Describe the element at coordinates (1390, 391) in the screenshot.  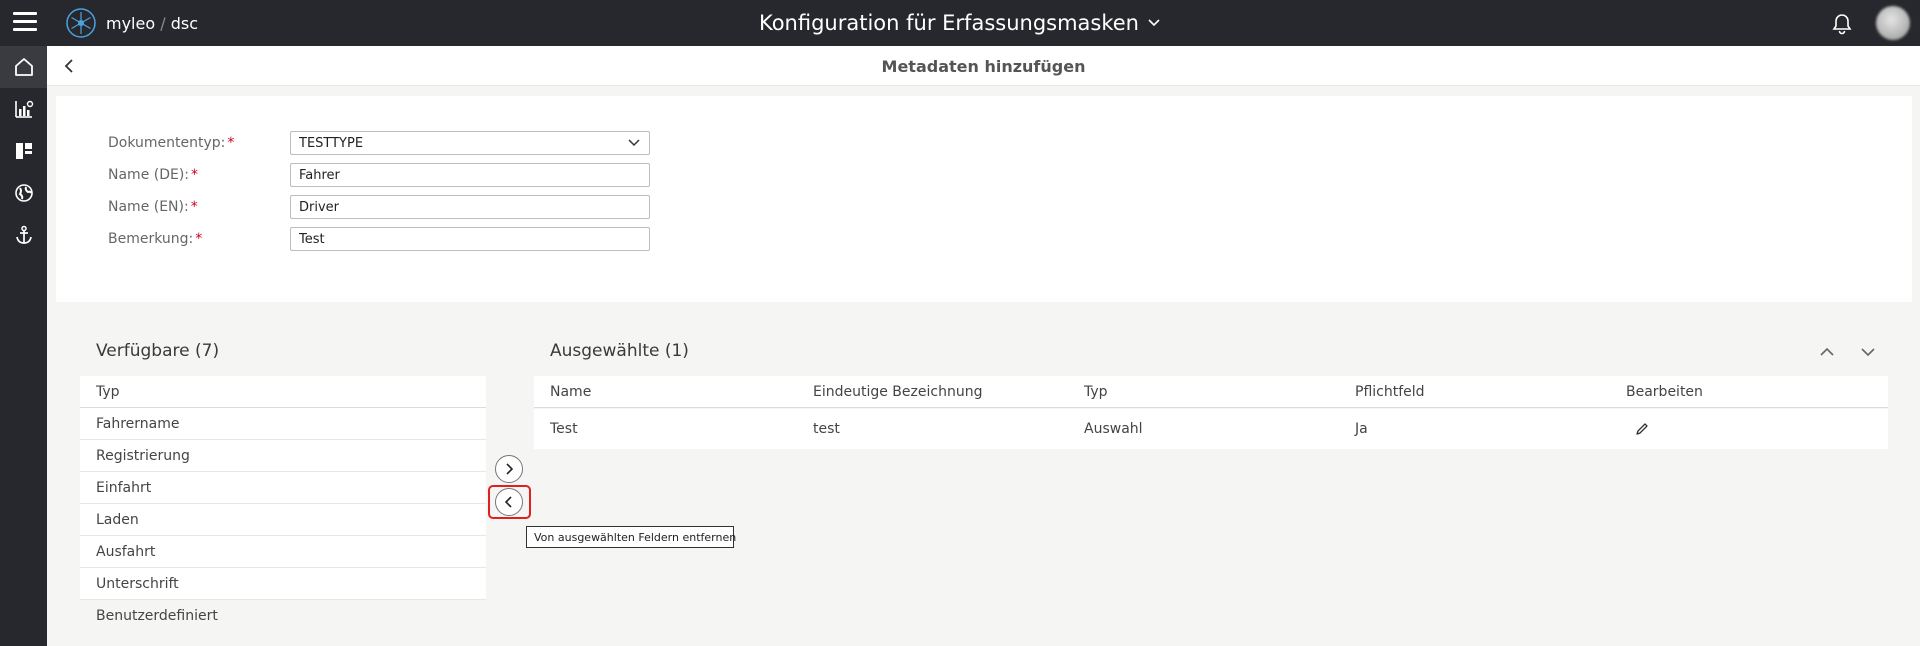
I see `column-header-required: Pflichtfeld` at that location.